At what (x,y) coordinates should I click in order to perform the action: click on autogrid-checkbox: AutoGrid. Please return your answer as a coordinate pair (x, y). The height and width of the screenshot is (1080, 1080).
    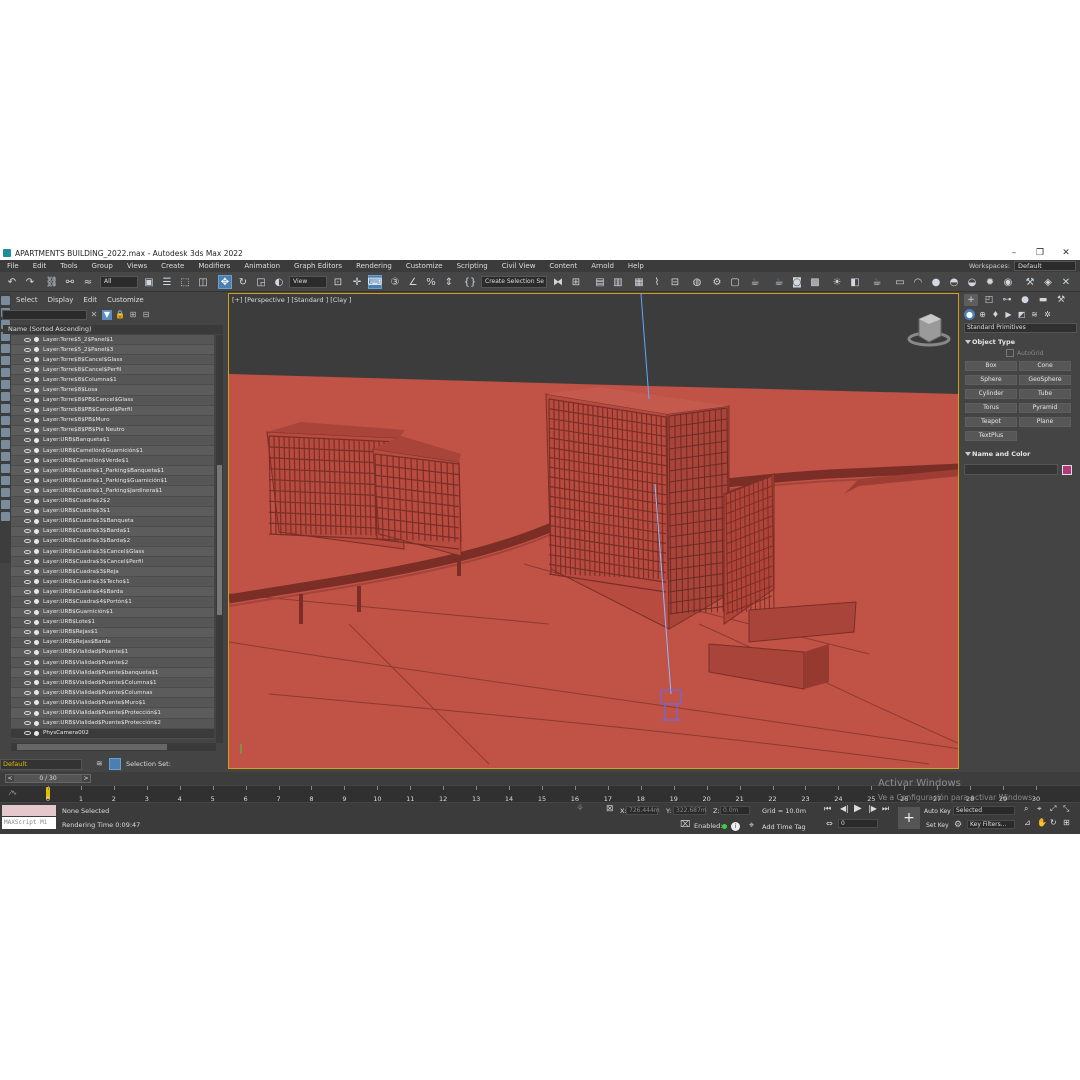
    Looking at the image, I should click on (1043, 353).